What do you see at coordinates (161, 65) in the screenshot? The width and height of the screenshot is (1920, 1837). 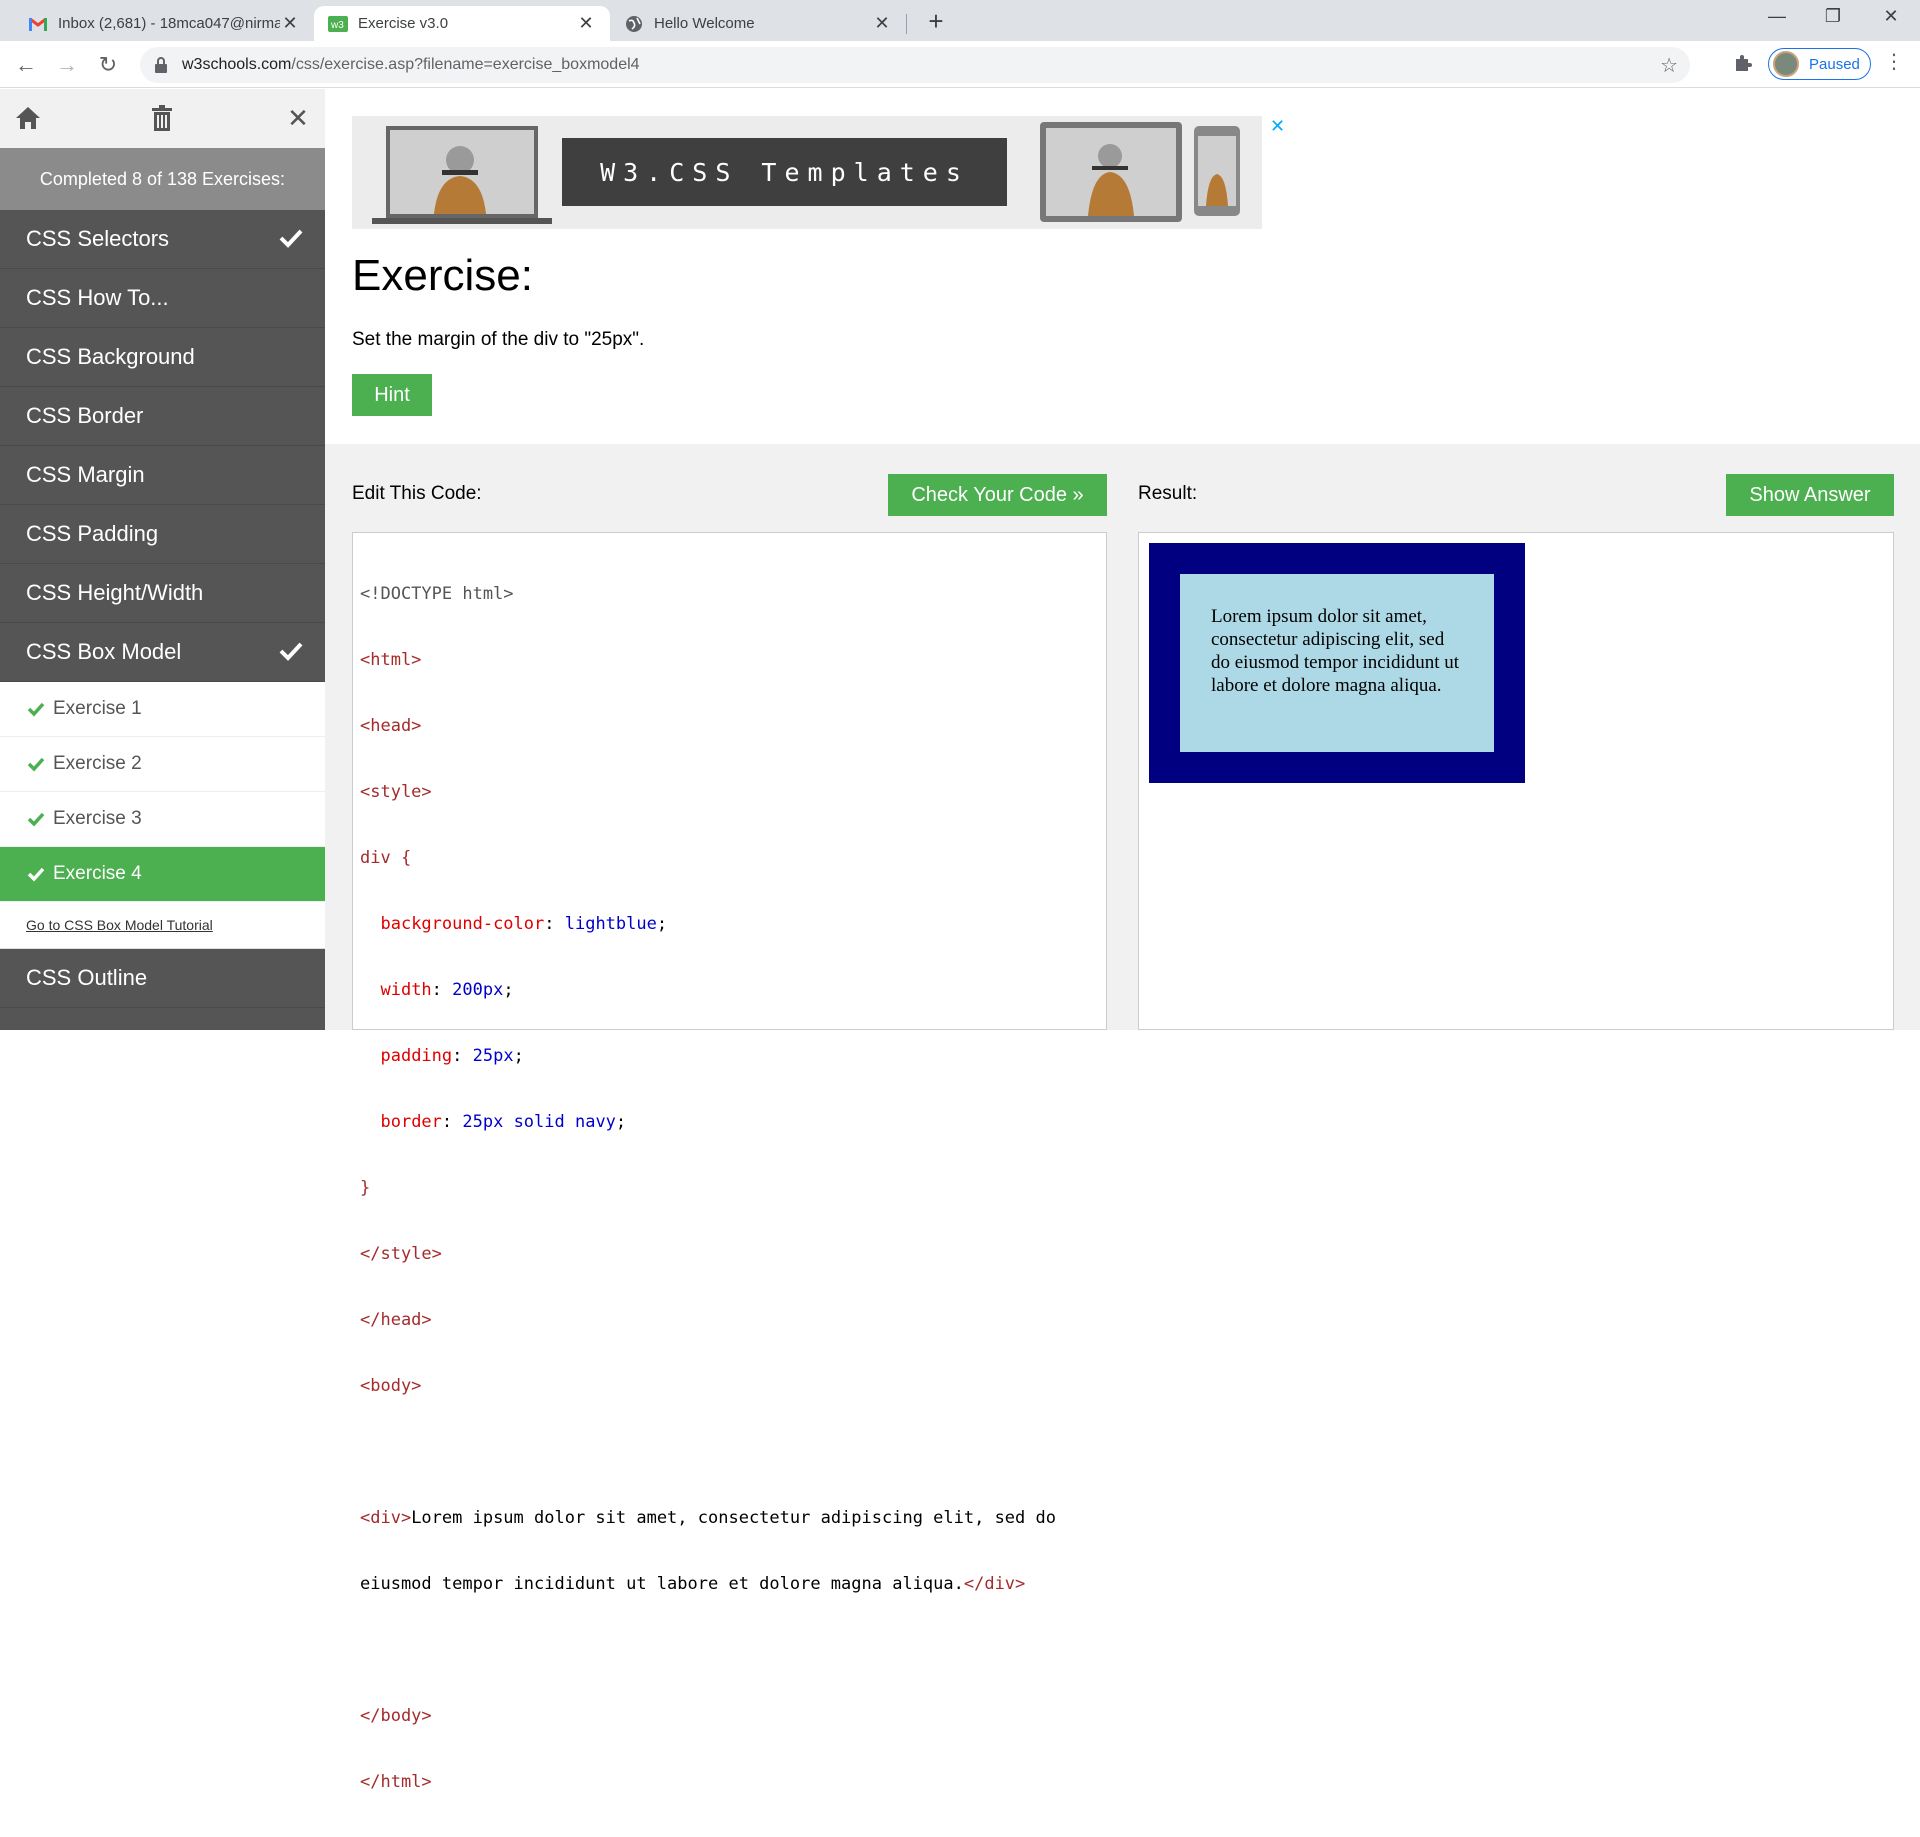 I see `lock-icon` at bounding box center [161, 65].